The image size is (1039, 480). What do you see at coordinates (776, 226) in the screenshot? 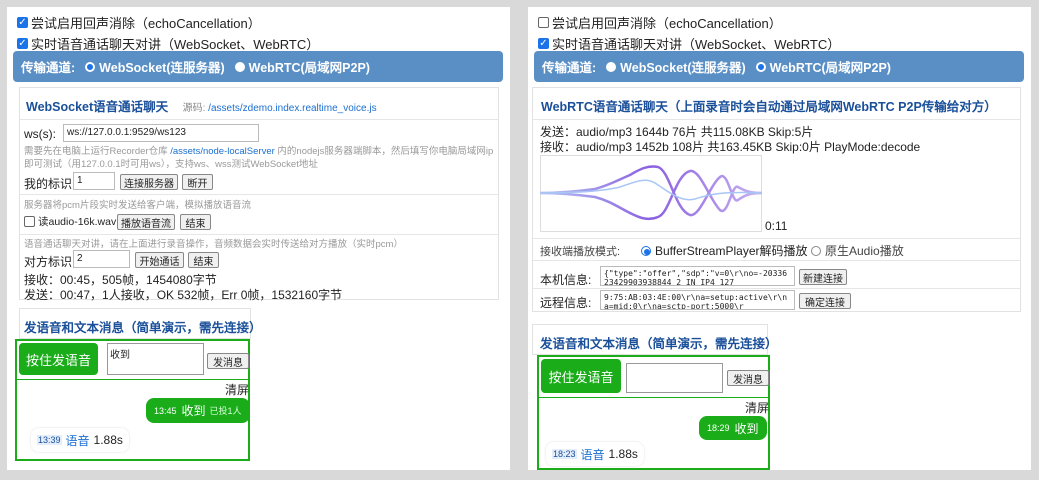
I see `waveform-time: 0:11` at bounding box center [776, 226].